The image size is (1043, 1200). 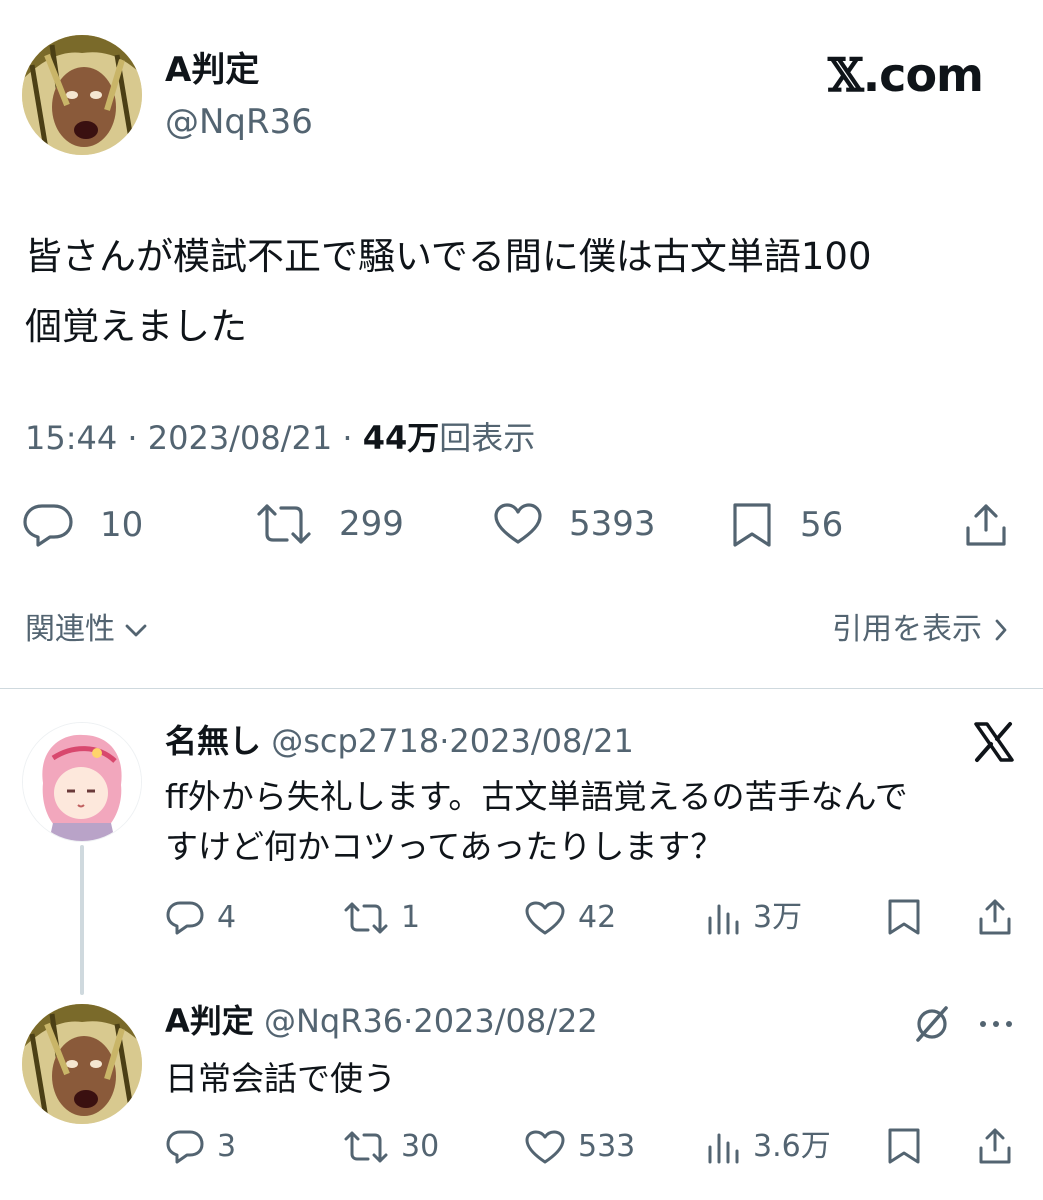 What do you see at coordinates (444, 846) in the screenshot?
I see `reply-text-line: すけど何かコツってあったりします？` at bounding box center [444, 846].